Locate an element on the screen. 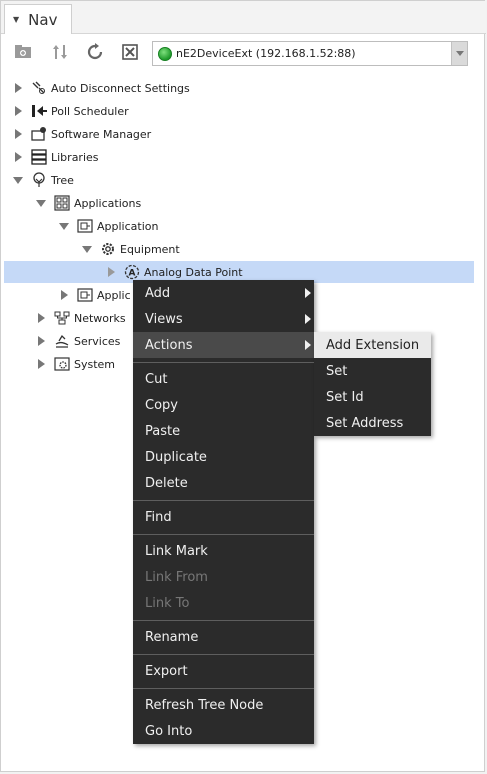  menu-item-label: Refresh Tree Node is located at coordinates (204, 705).